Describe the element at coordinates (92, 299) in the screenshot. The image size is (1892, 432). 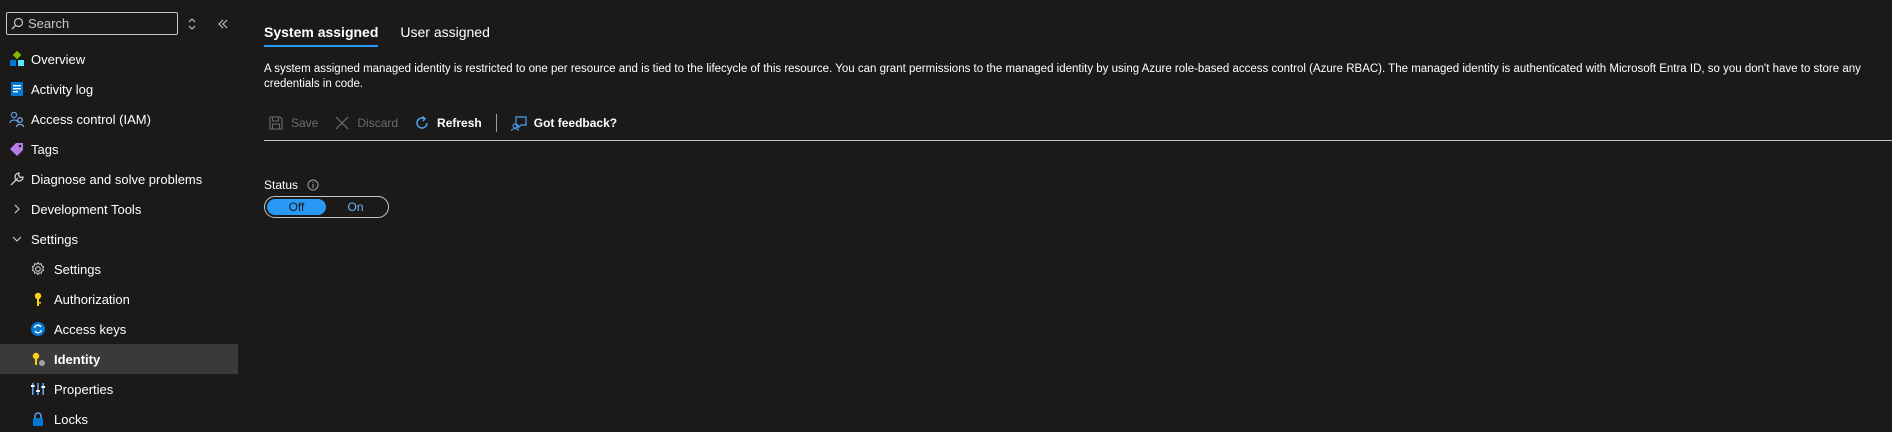
I see `sidebar-item-label: Authorization` at that location.